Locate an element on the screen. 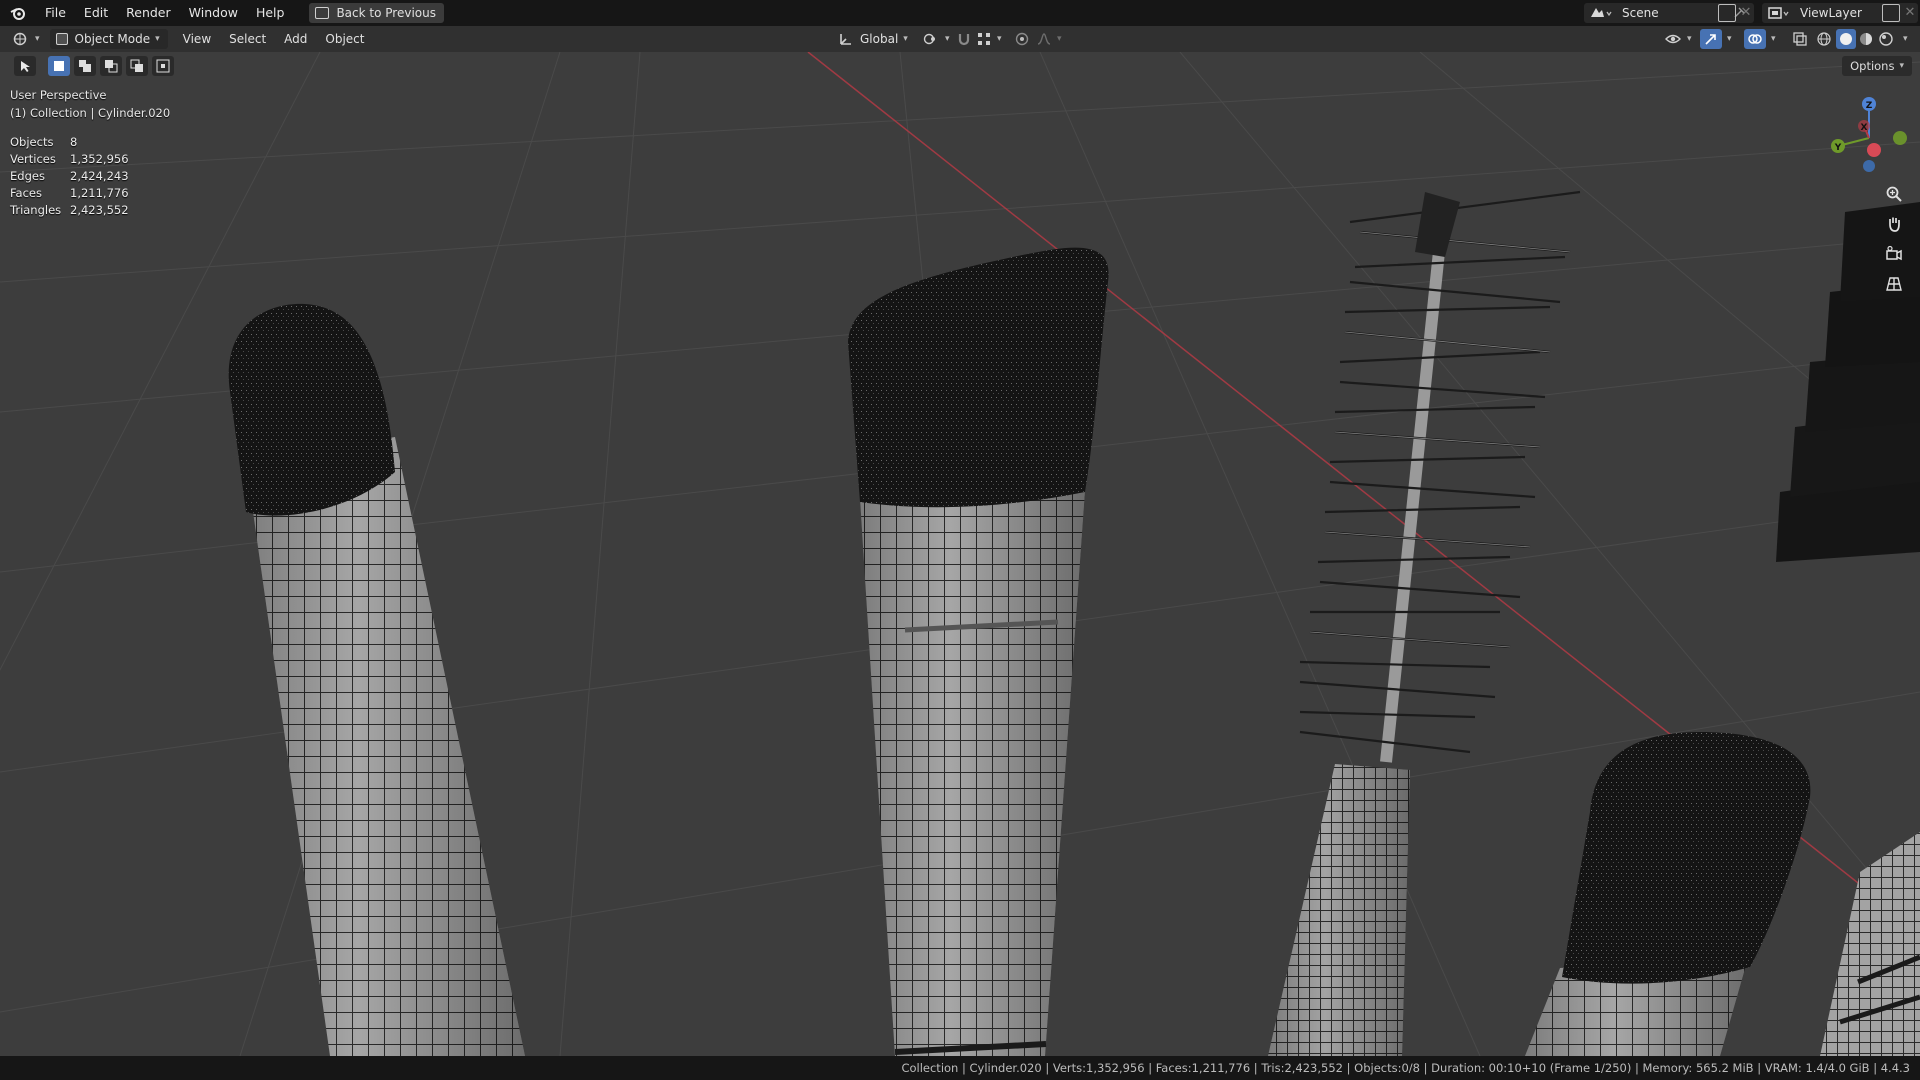 This screenshot has width=1920, height=1080. brush-spoolie-mesh is located at coordinates (1424, 623).